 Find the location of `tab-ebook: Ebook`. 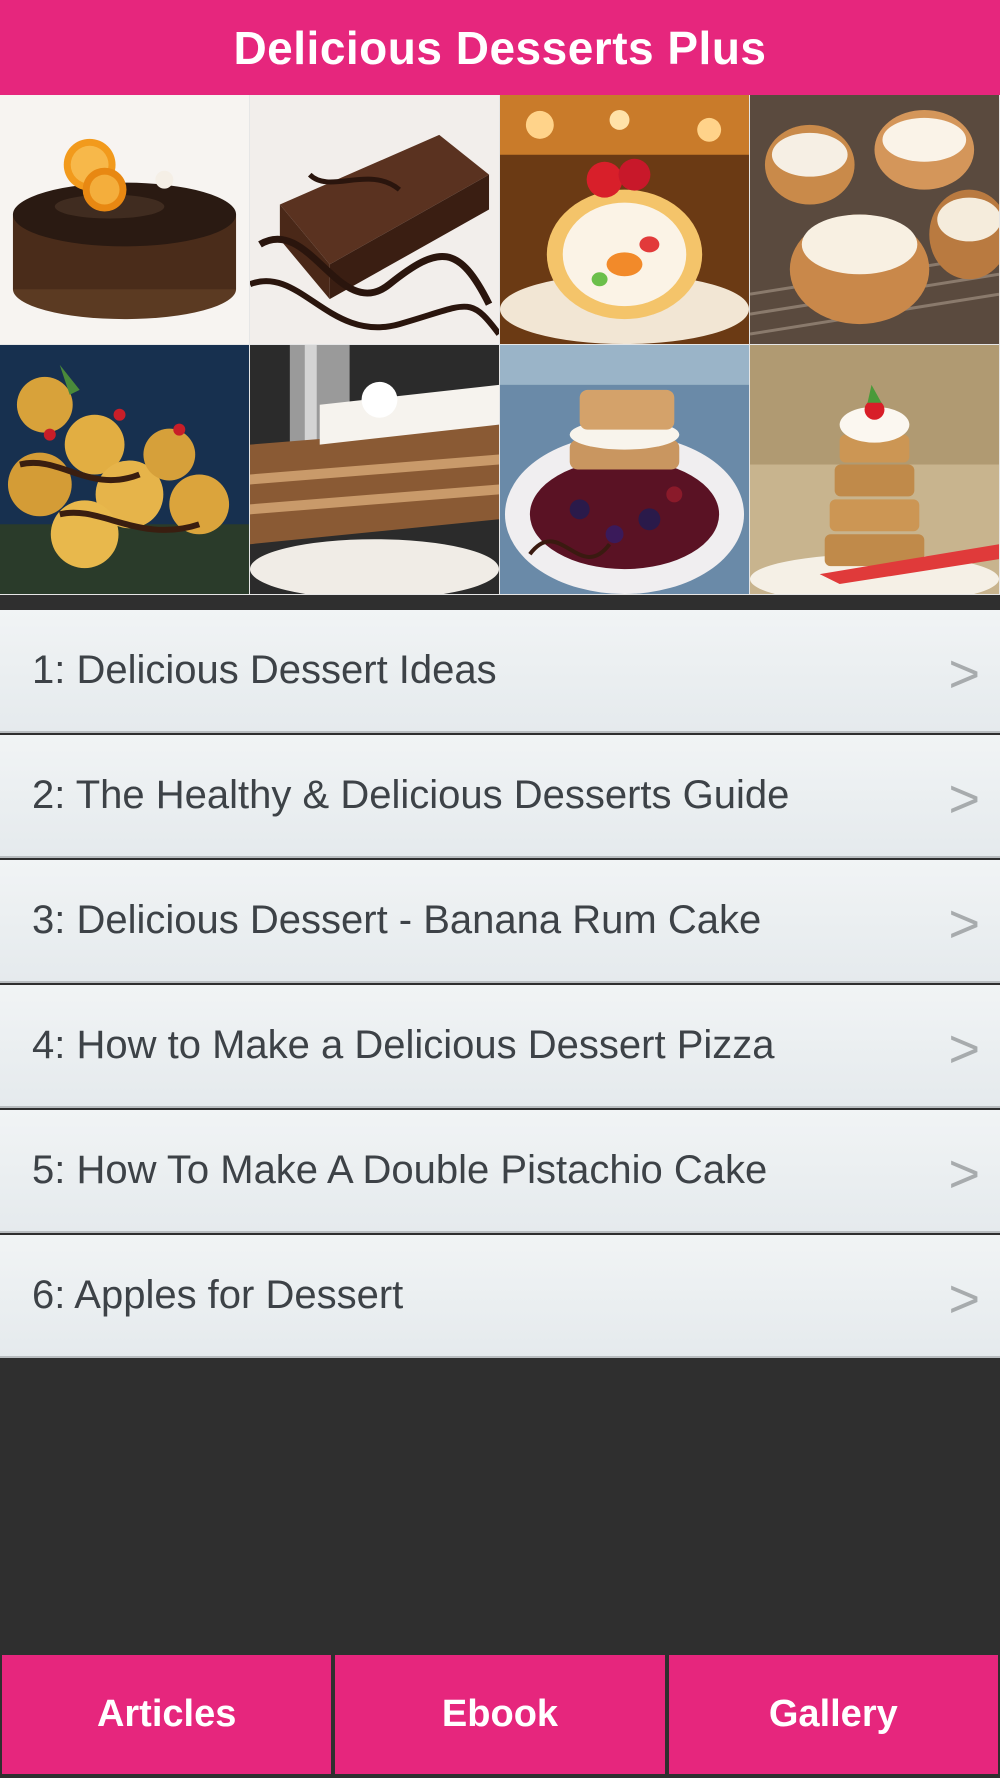

tab-ebook: Ebook is located at coordinates (500, 1714).